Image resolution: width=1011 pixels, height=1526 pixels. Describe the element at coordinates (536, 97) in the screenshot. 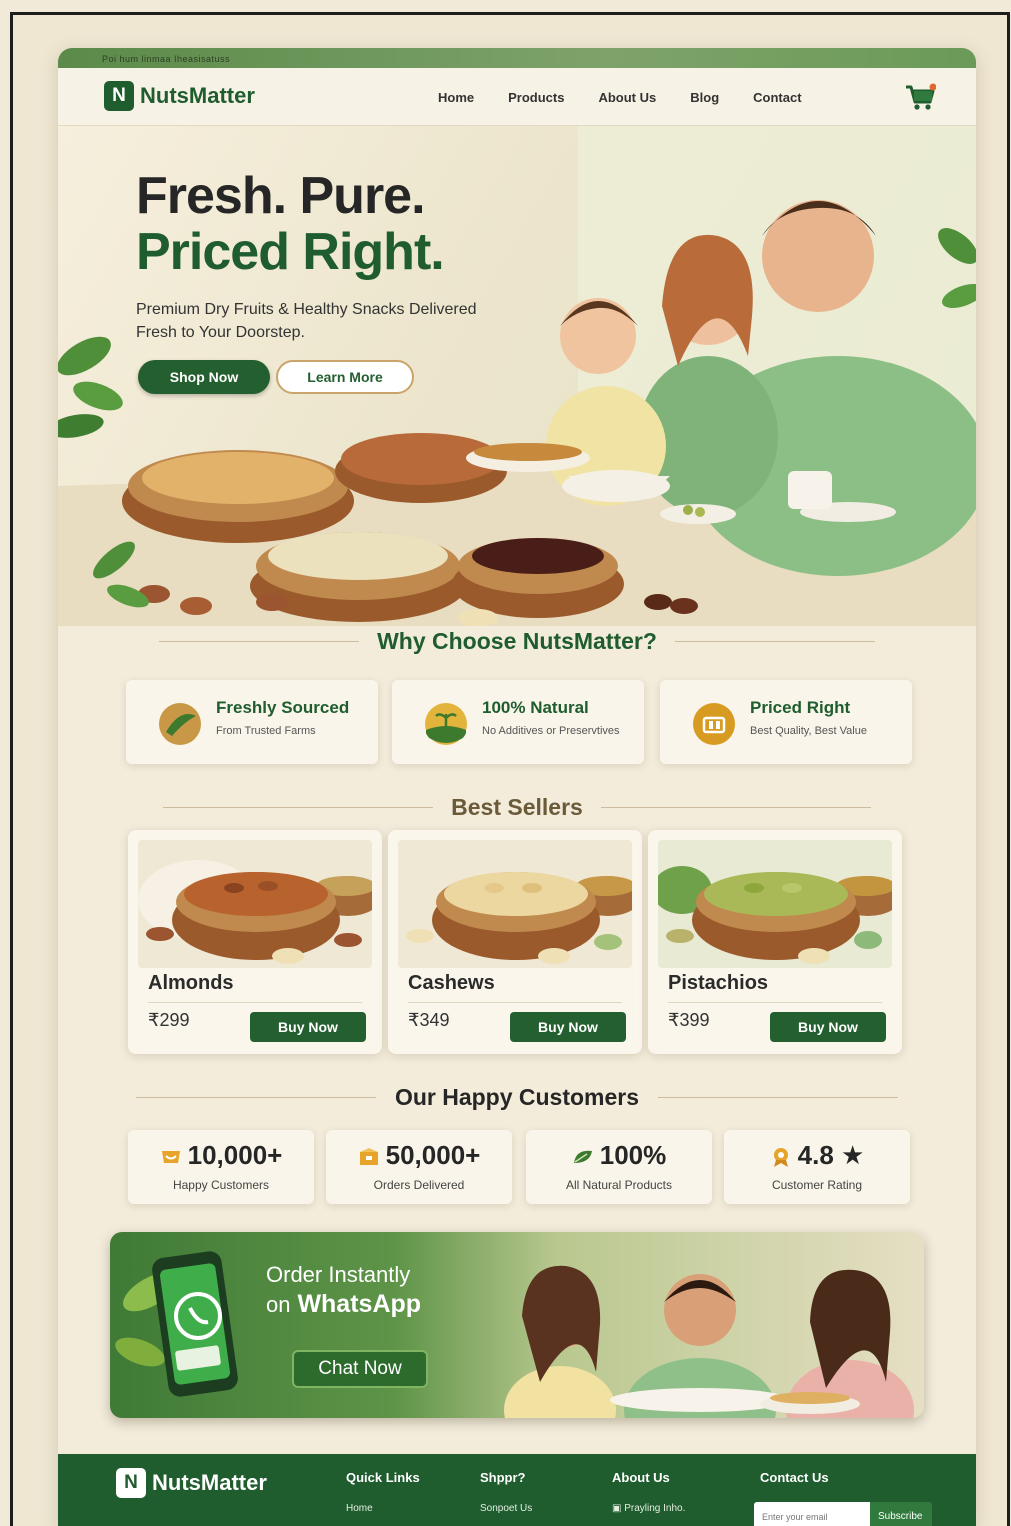

I see `nav-products: Products` at that location.